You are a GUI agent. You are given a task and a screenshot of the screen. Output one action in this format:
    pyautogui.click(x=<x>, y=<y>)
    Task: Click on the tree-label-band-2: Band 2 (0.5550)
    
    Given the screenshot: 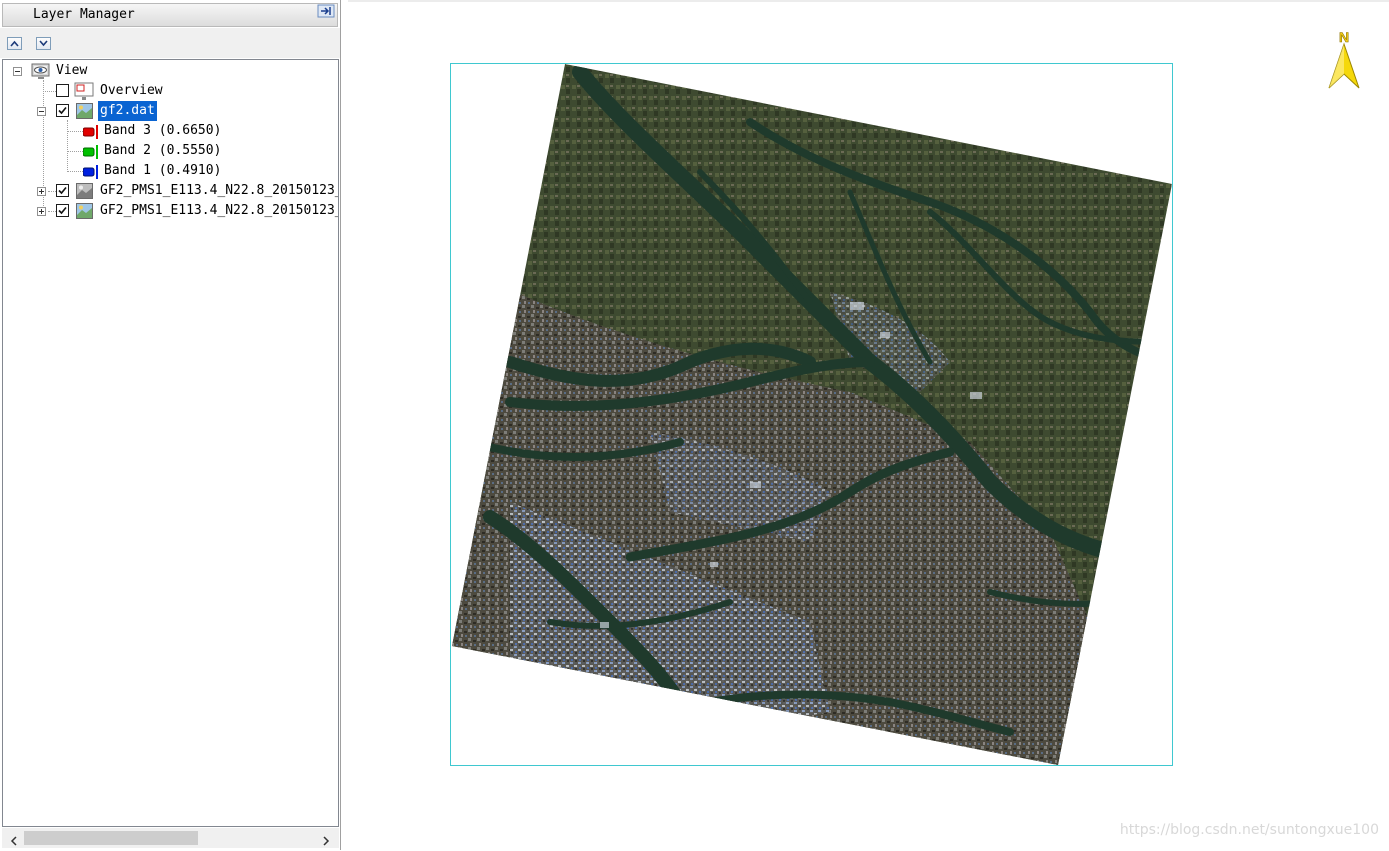 What is the action you would take?
    pyautogui.click(x=163, y=150)
    